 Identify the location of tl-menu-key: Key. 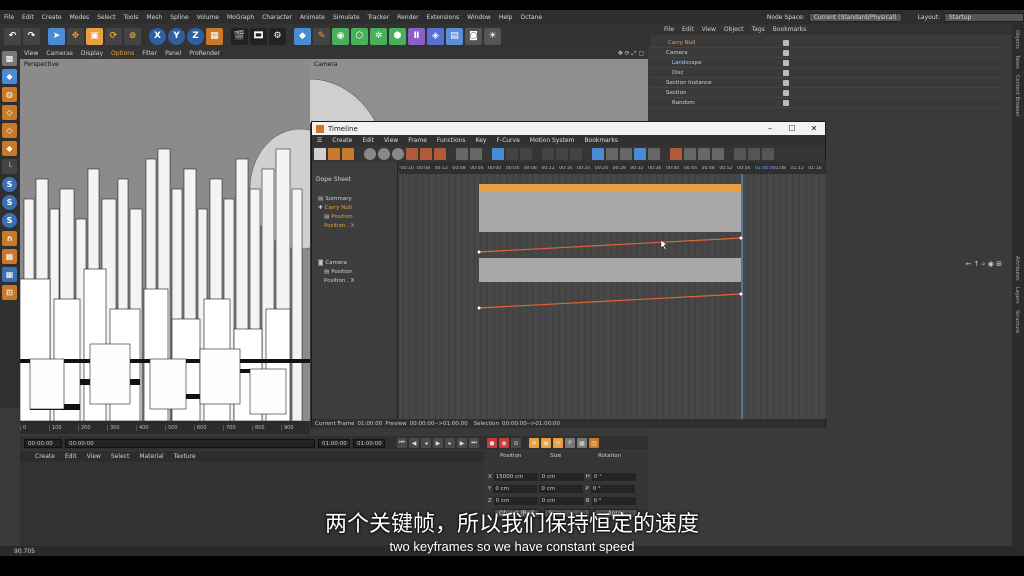
(481, 140).